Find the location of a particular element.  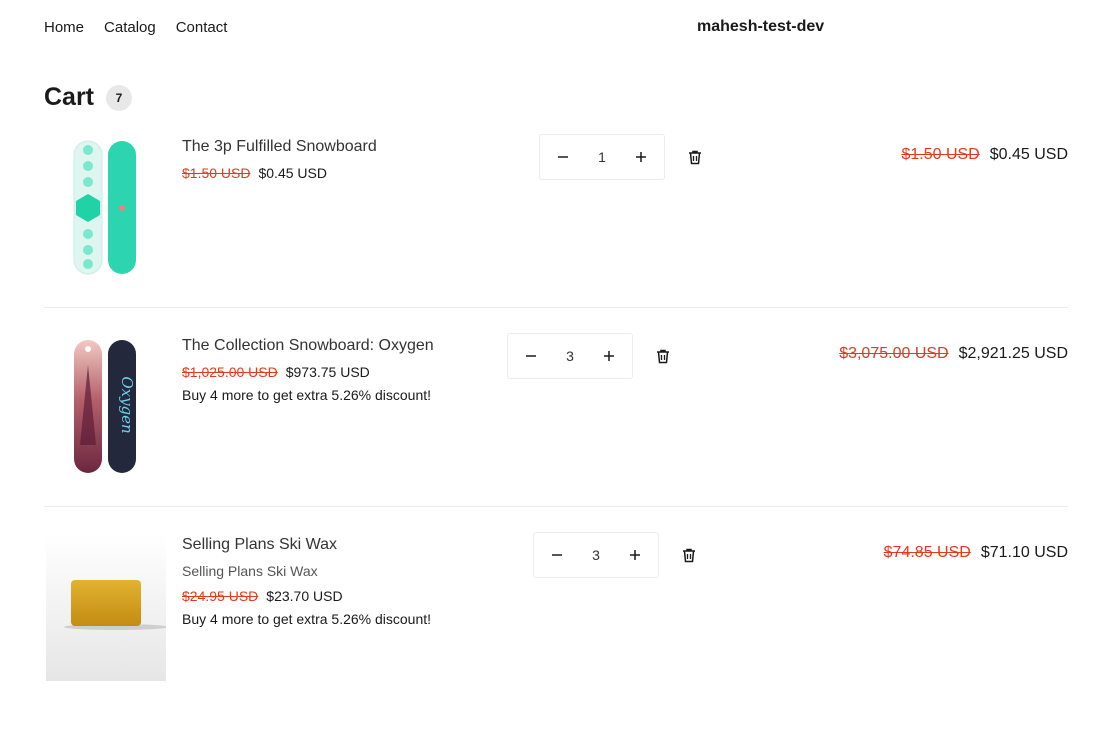

line-compare-price: $74.85 USD is located at coordinates (927, 552).